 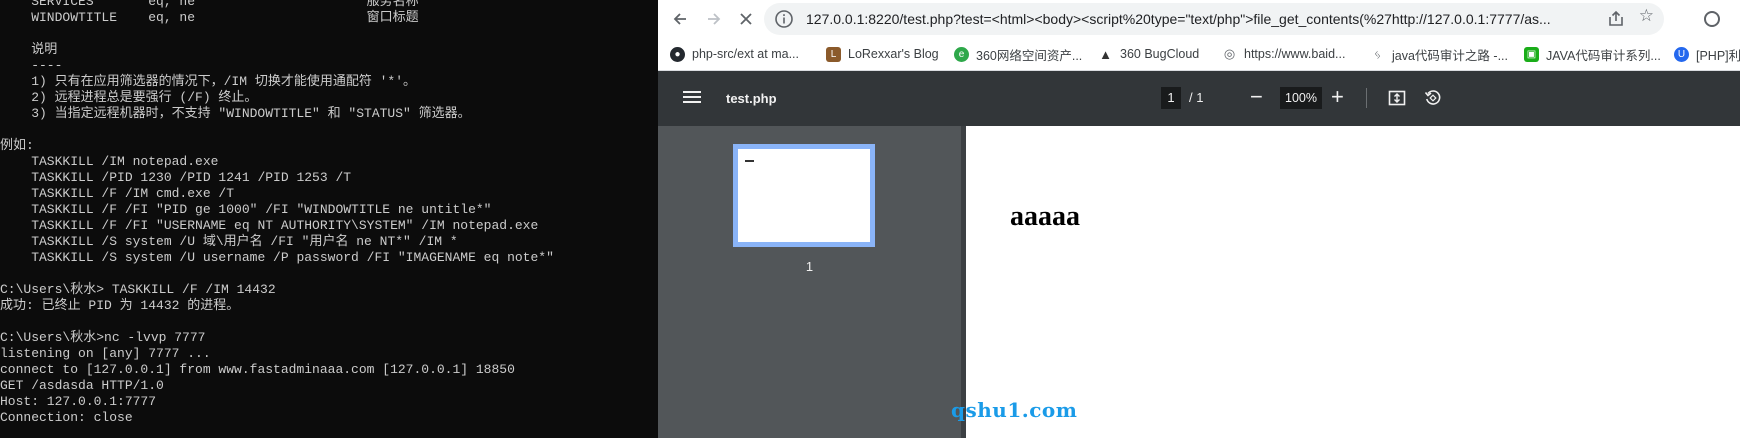 I want to click on terminal-line: C:\Users\秋水>nc -lvvp 7777, so click(x=103, y=337).